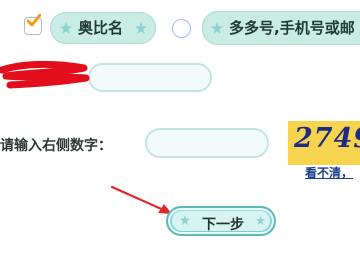  What do you see at coordinates (207, 143) in the screenshot?
I see `captcha-input` at bounding box center [207, 143].